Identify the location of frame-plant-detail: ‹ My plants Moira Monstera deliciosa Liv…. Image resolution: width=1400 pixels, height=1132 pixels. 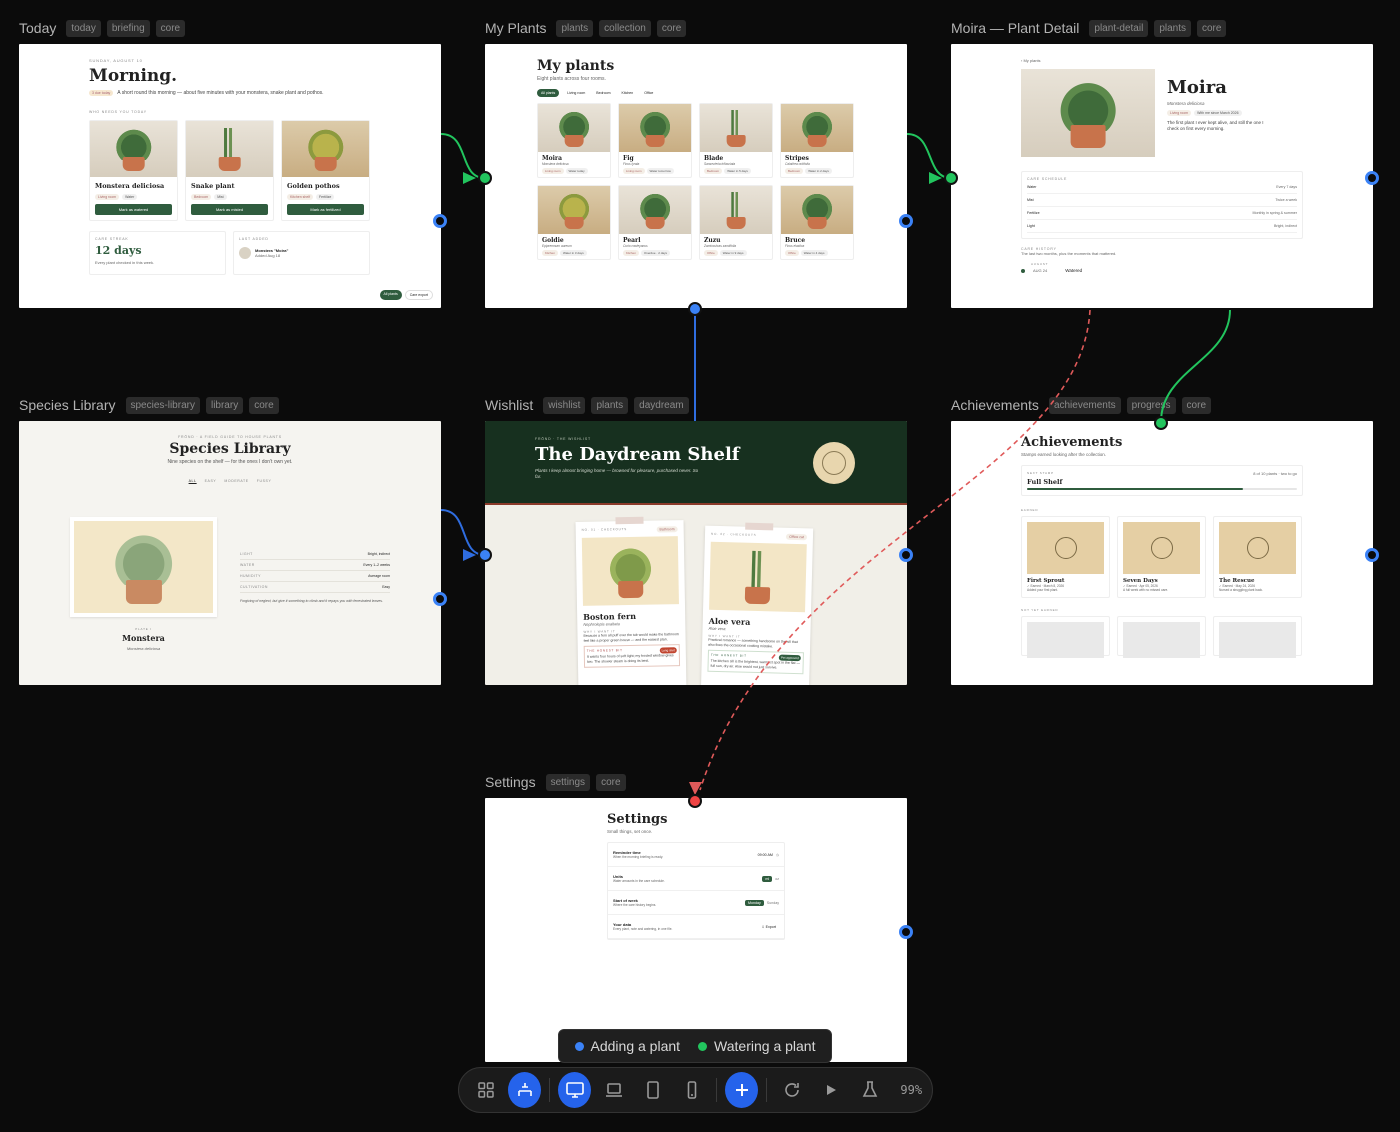
(1162, 176).